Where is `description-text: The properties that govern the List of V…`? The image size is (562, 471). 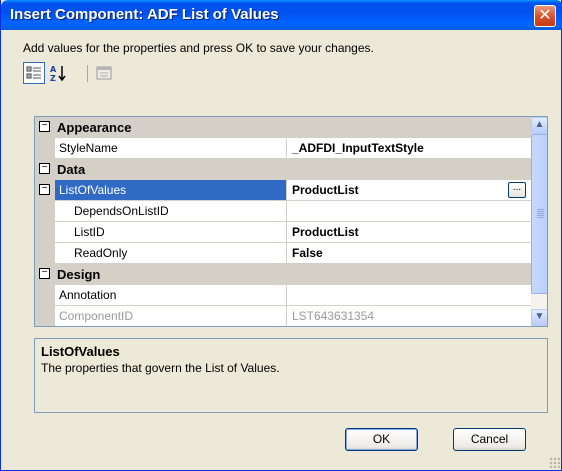 description-text: The properties that govern the List of V… is located at coordinates (160, 368).